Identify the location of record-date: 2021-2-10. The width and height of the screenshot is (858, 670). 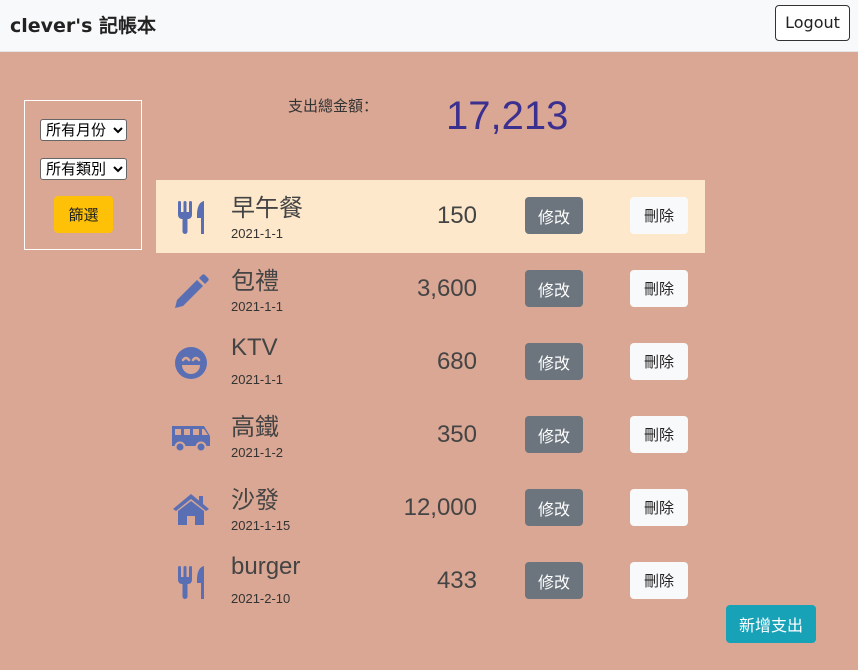
(261, 598).